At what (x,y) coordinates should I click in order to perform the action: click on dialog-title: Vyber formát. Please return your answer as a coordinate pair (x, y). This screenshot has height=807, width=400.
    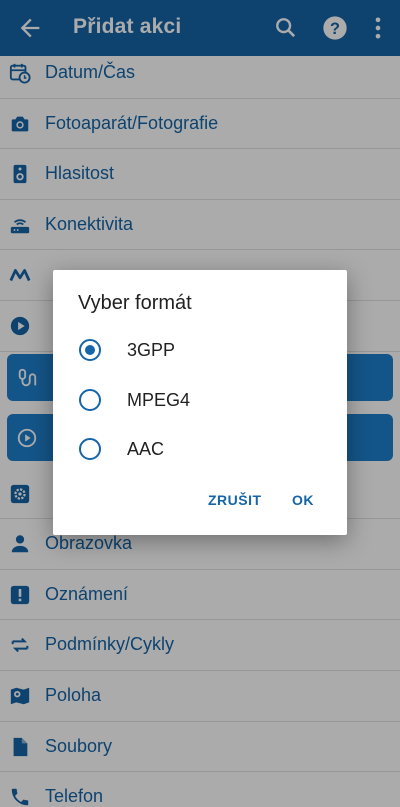
    Looking at the image, I should click on (135, 303).